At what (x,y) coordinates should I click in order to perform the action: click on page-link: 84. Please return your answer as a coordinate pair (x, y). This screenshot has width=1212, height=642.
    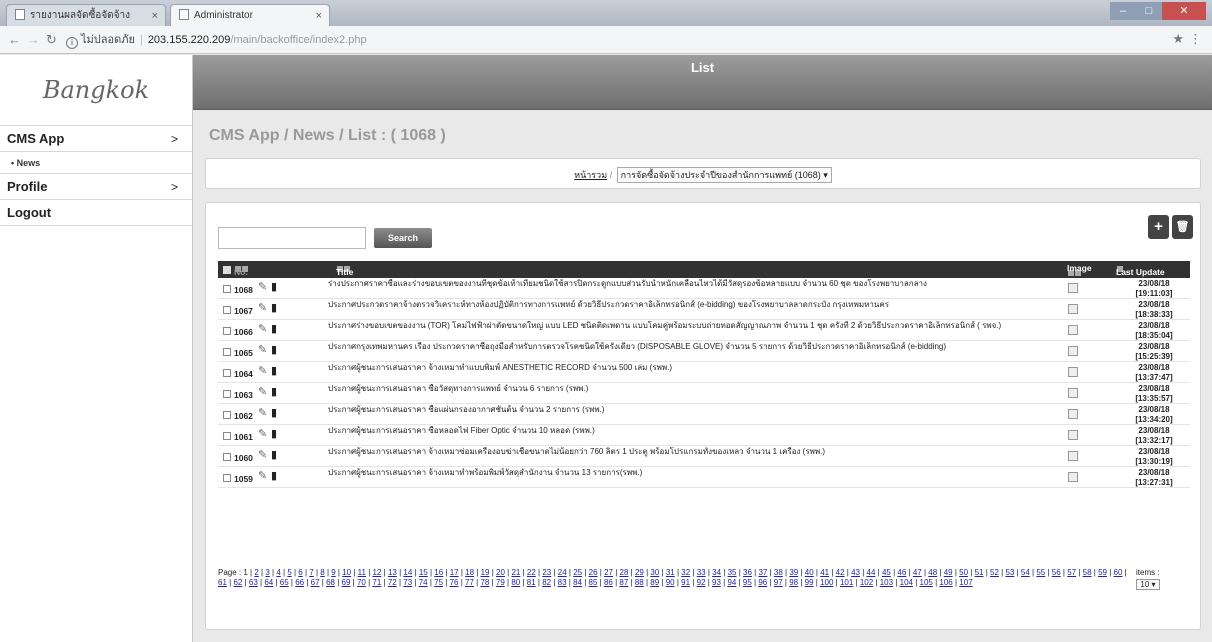
    Looking at the image, I should click on (577, 582).